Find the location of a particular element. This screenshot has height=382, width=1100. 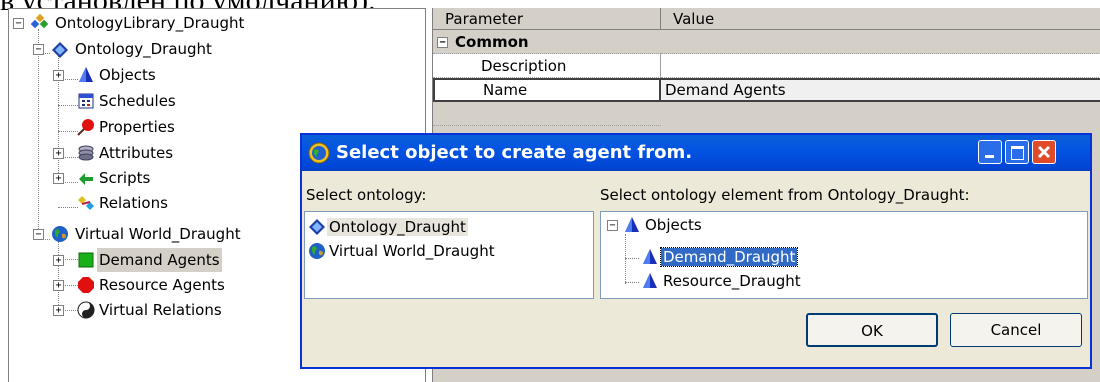

dialog-title: Select object to create agent from. is located at coordinates (514, 152).